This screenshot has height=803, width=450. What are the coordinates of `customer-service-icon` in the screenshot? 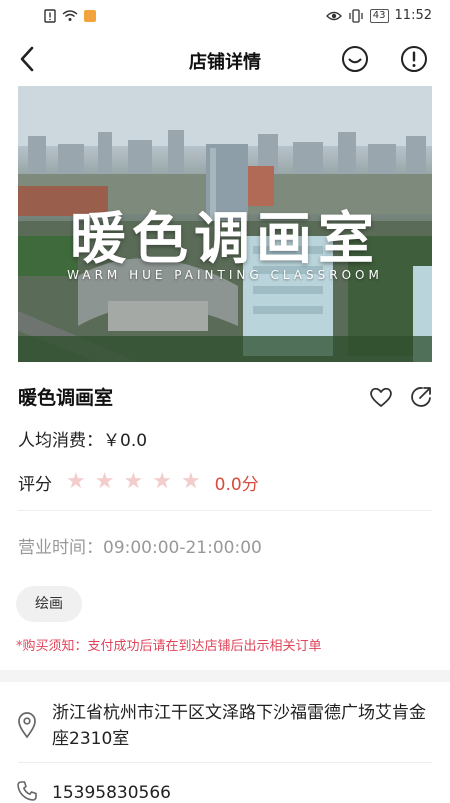 It's located at (355, 59).